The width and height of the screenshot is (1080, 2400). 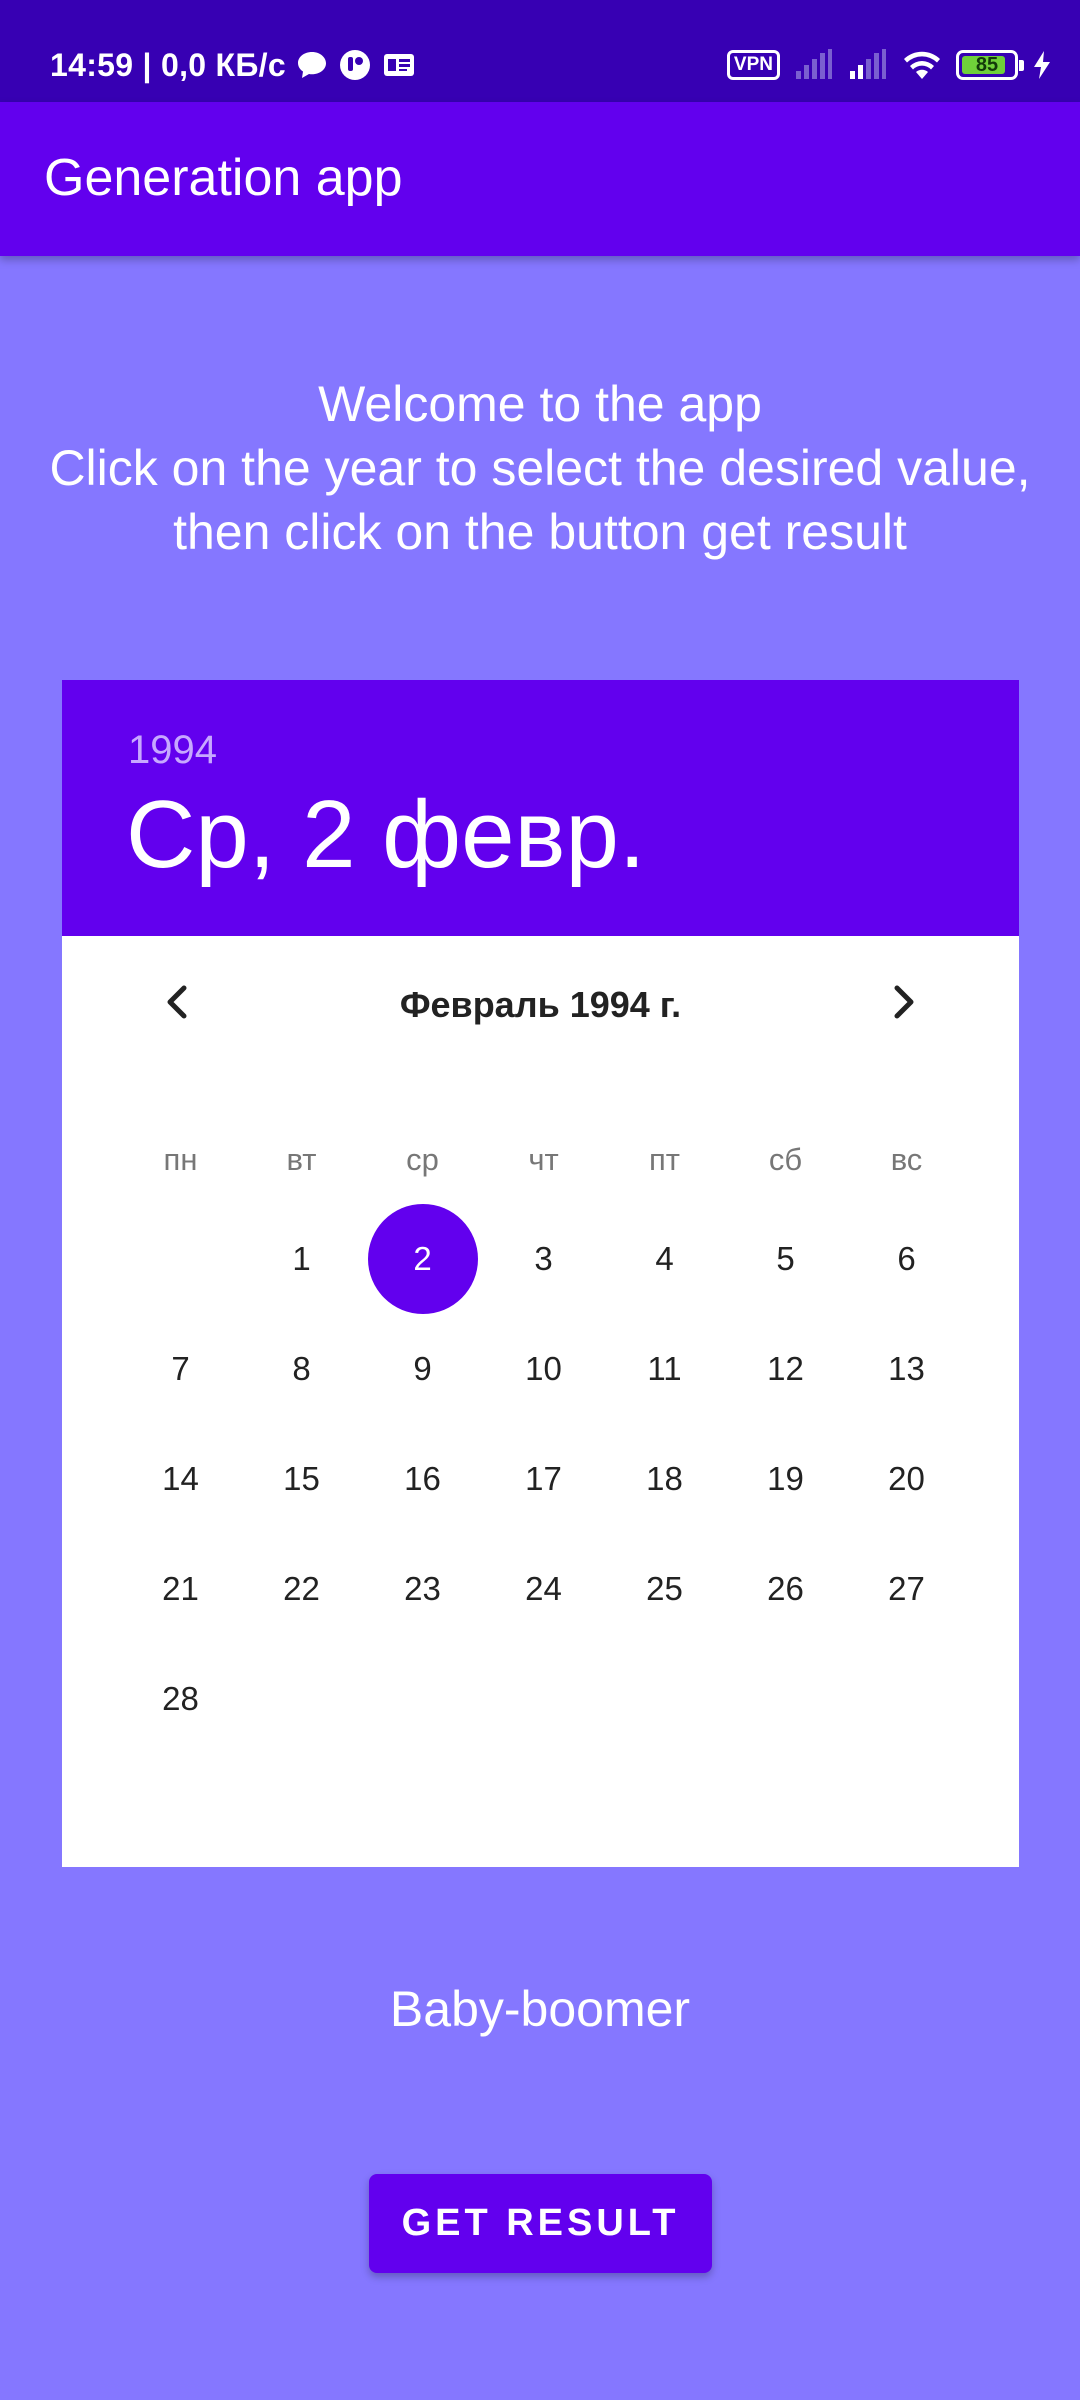 What do you see at coordinates (922, 65) in the screenshot?
I see `wifi-icon` at bounding box center [922, 65].